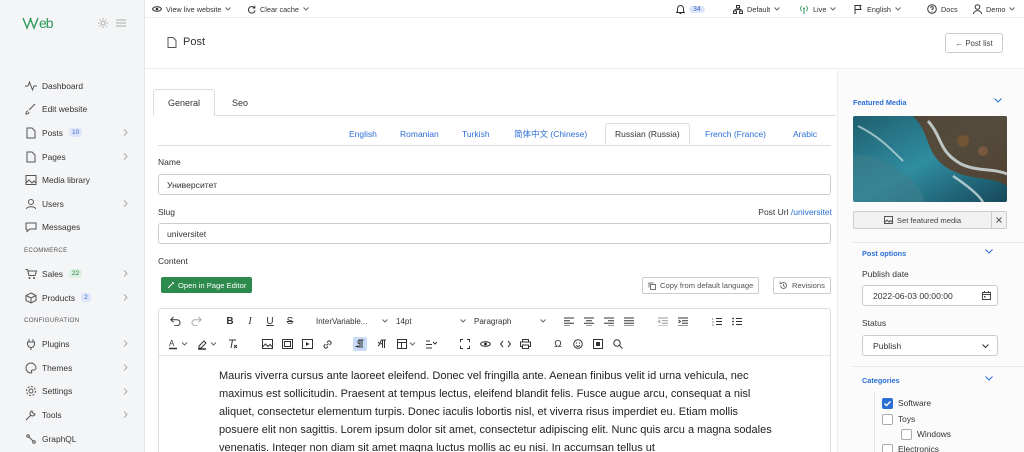 The width and height of the screenshot is (1024, 452). Describe the element at coordinates (52, 414) in the screenshot. I see `sidebar-item-label: Tools` at that location.